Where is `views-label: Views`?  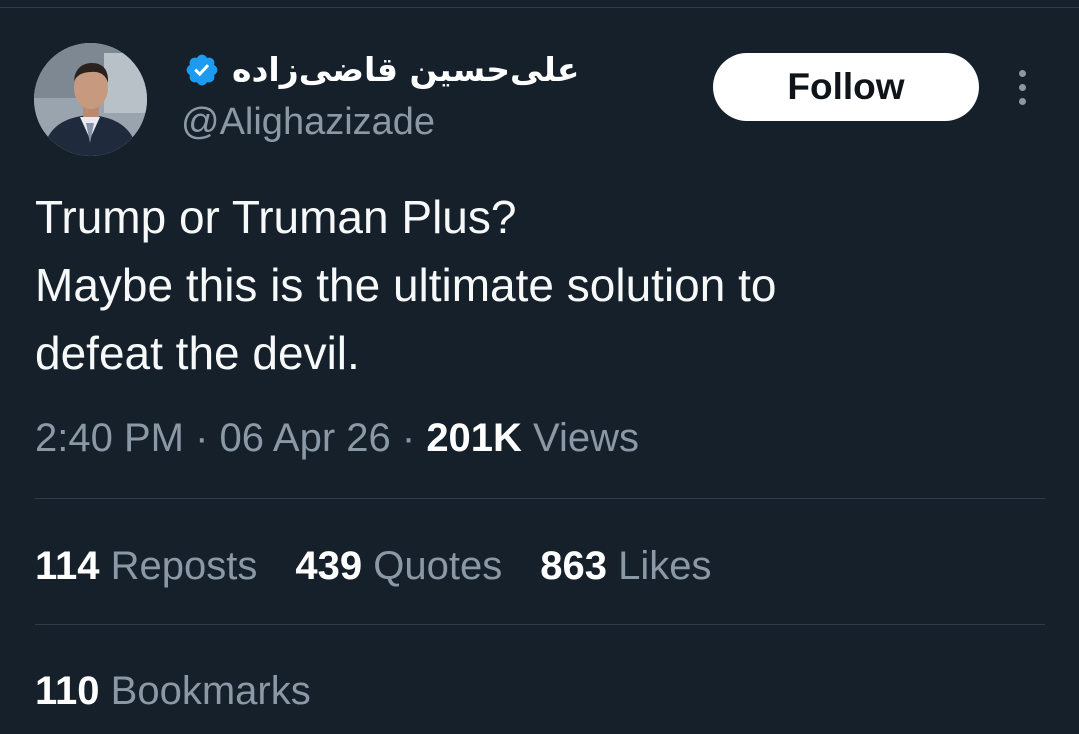 views-label: Views is located at coordinates (580, 438).